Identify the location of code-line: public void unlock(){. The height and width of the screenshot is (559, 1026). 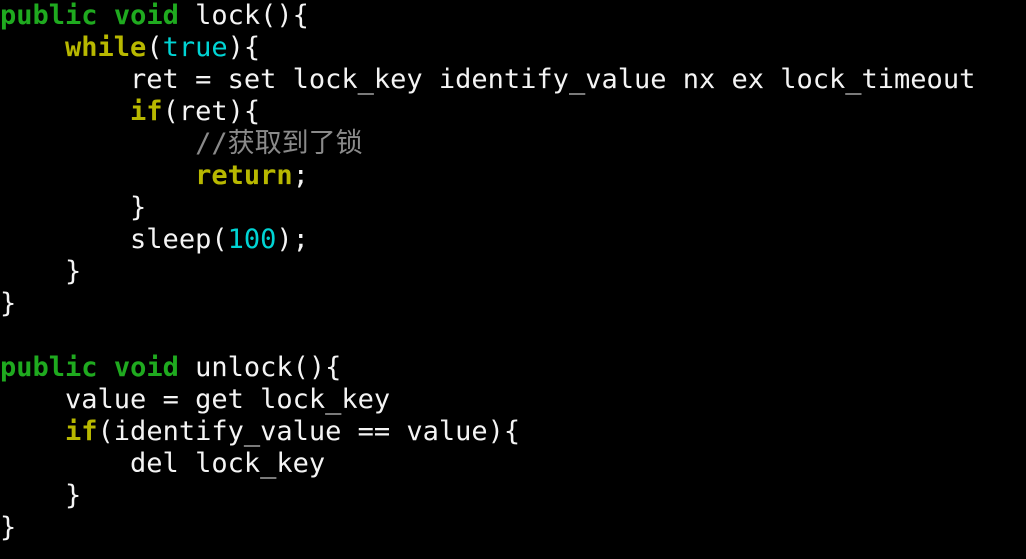
(513, 368).